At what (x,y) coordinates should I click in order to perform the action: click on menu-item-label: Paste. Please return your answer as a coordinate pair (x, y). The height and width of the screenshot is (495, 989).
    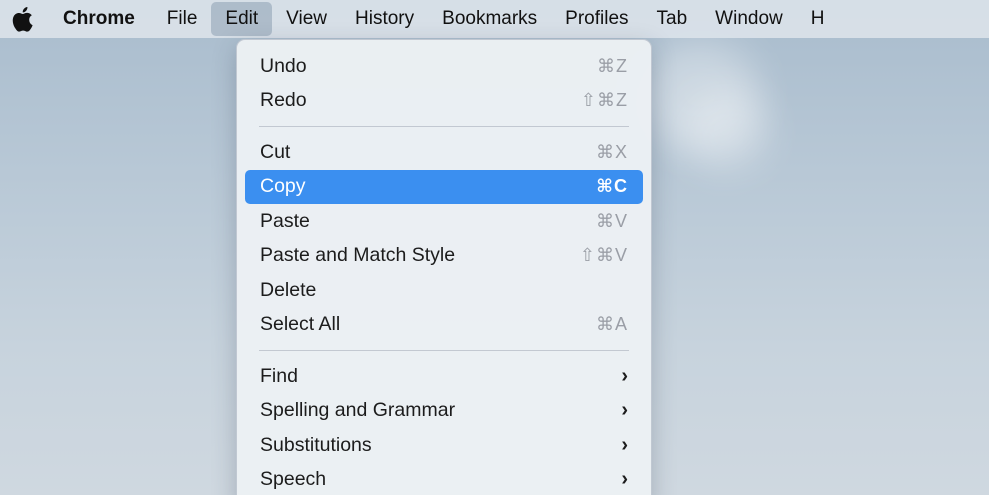
    Looking at the image, I should click on (285, 220).